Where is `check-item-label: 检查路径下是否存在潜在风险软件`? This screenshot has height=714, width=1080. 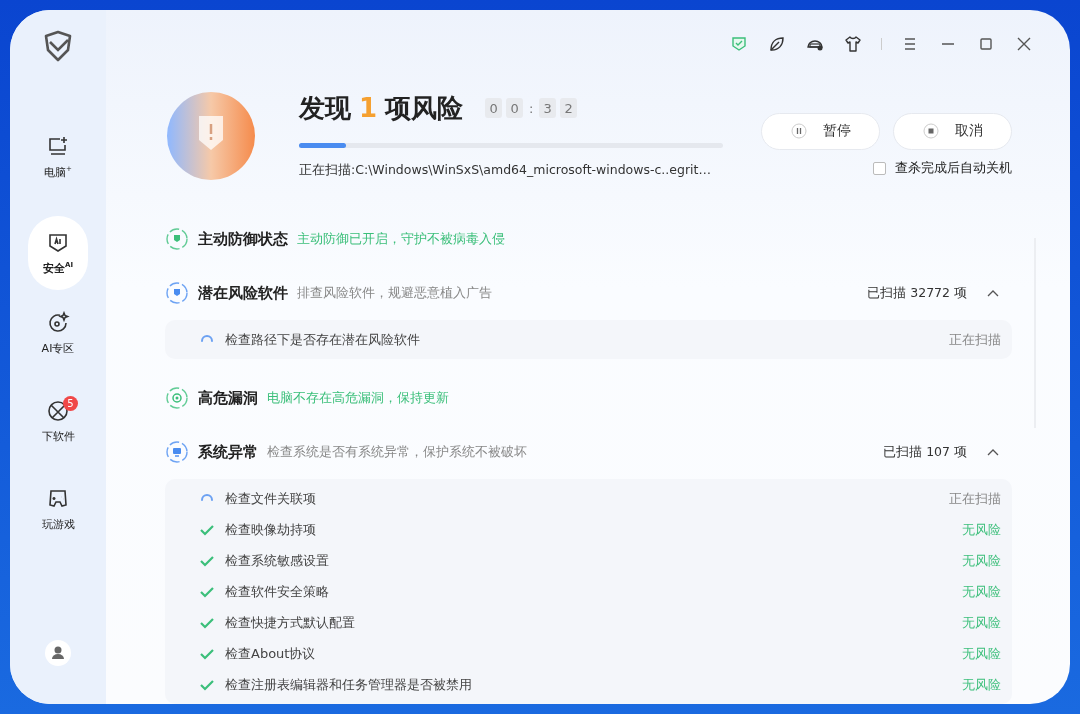
check-item-label: 检查路径下是否存在潜在风险软件 is located at coordinates (322, 339).